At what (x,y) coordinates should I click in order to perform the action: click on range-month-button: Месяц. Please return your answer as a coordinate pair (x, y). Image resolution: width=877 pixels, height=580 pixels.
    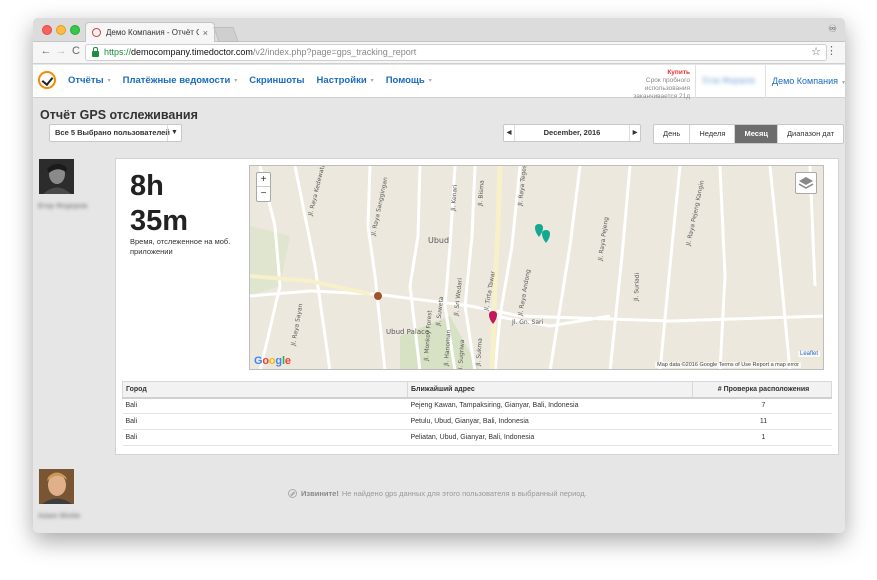
    Looking at the image, I should click on (756, 134).